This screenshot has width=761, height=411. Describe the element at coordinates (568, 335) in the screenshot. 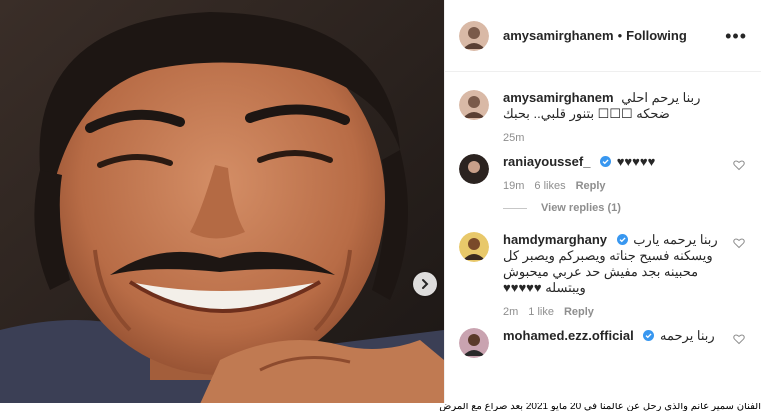

I see `comment-username: mohamed.ezz.official` at that location.